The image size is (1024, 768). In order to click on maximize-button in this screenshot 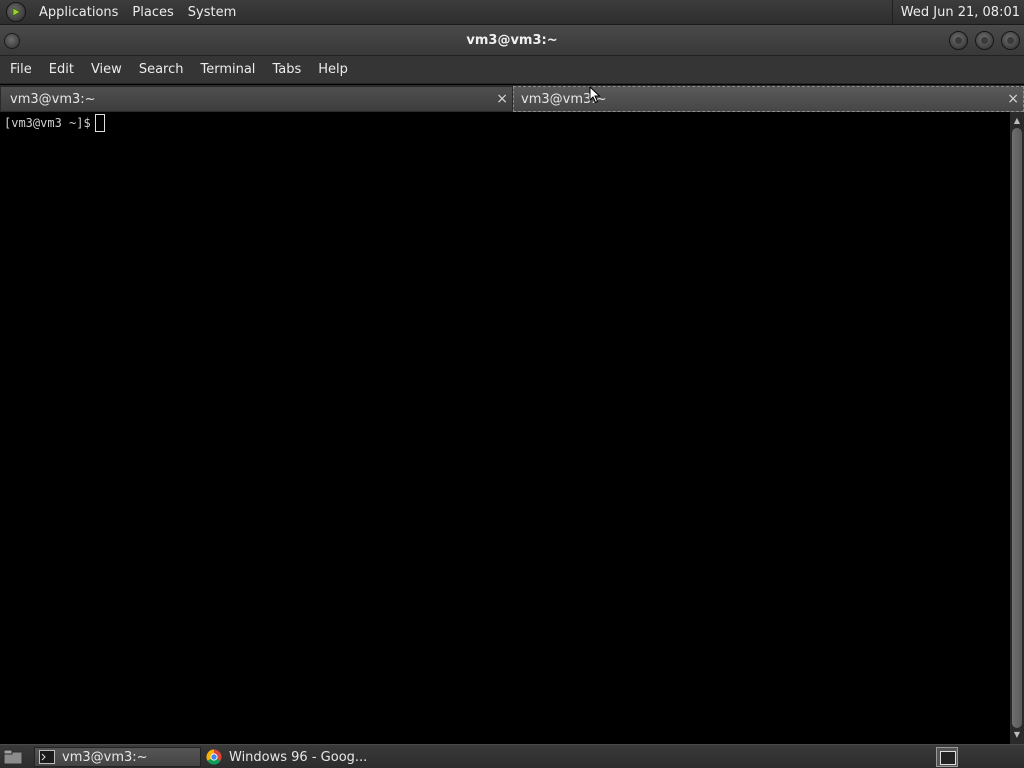, I will do `click(984, 40)`.